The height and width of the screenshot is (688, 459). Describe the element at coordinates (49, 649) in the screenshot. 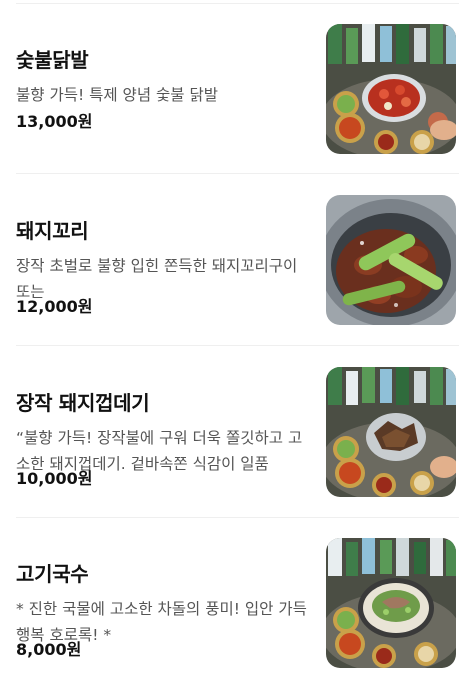

I see `menu-item-price: 8,000원` at that location.